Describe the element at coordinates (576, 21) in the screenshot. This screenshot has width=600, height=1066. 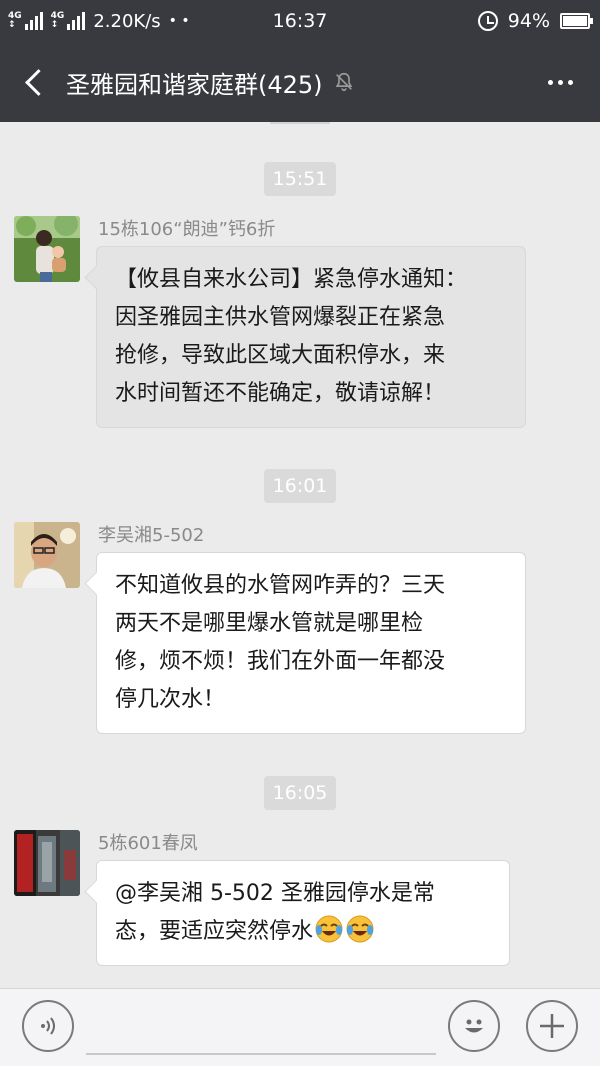
I see `battery-icon` at that location.